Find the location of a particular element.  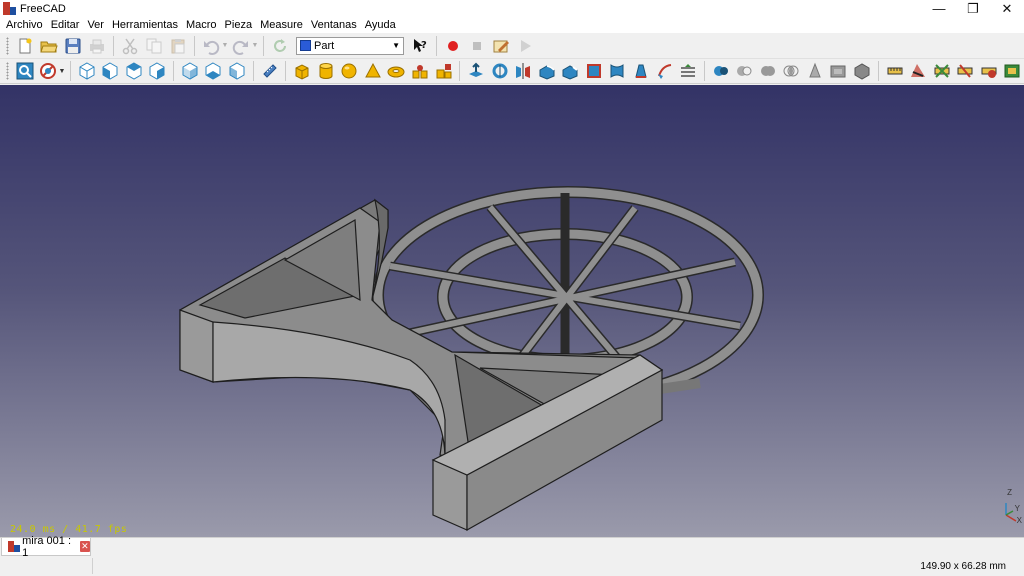

section-icon is located at coordinates (688, 71).